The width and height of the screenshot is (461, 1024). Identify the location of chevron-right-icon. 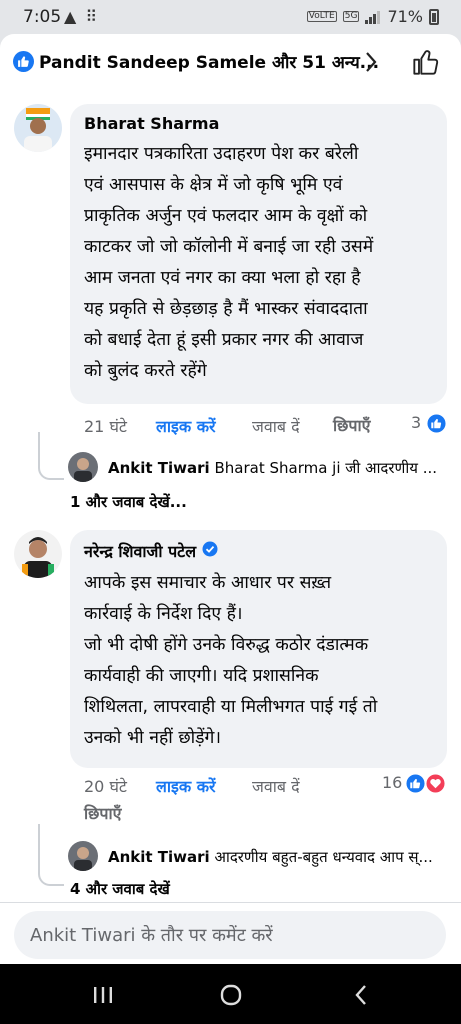
(371, 64).